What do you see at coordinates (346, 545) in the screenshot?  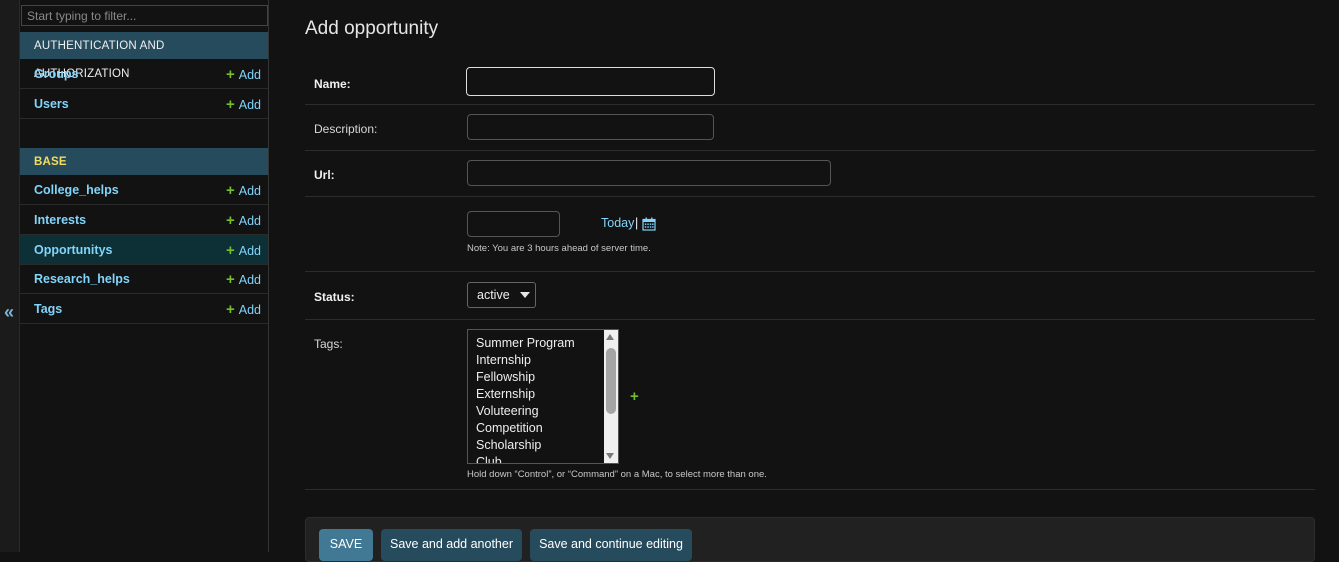 I see `save-button: Save` at bounding box center [346, 545].